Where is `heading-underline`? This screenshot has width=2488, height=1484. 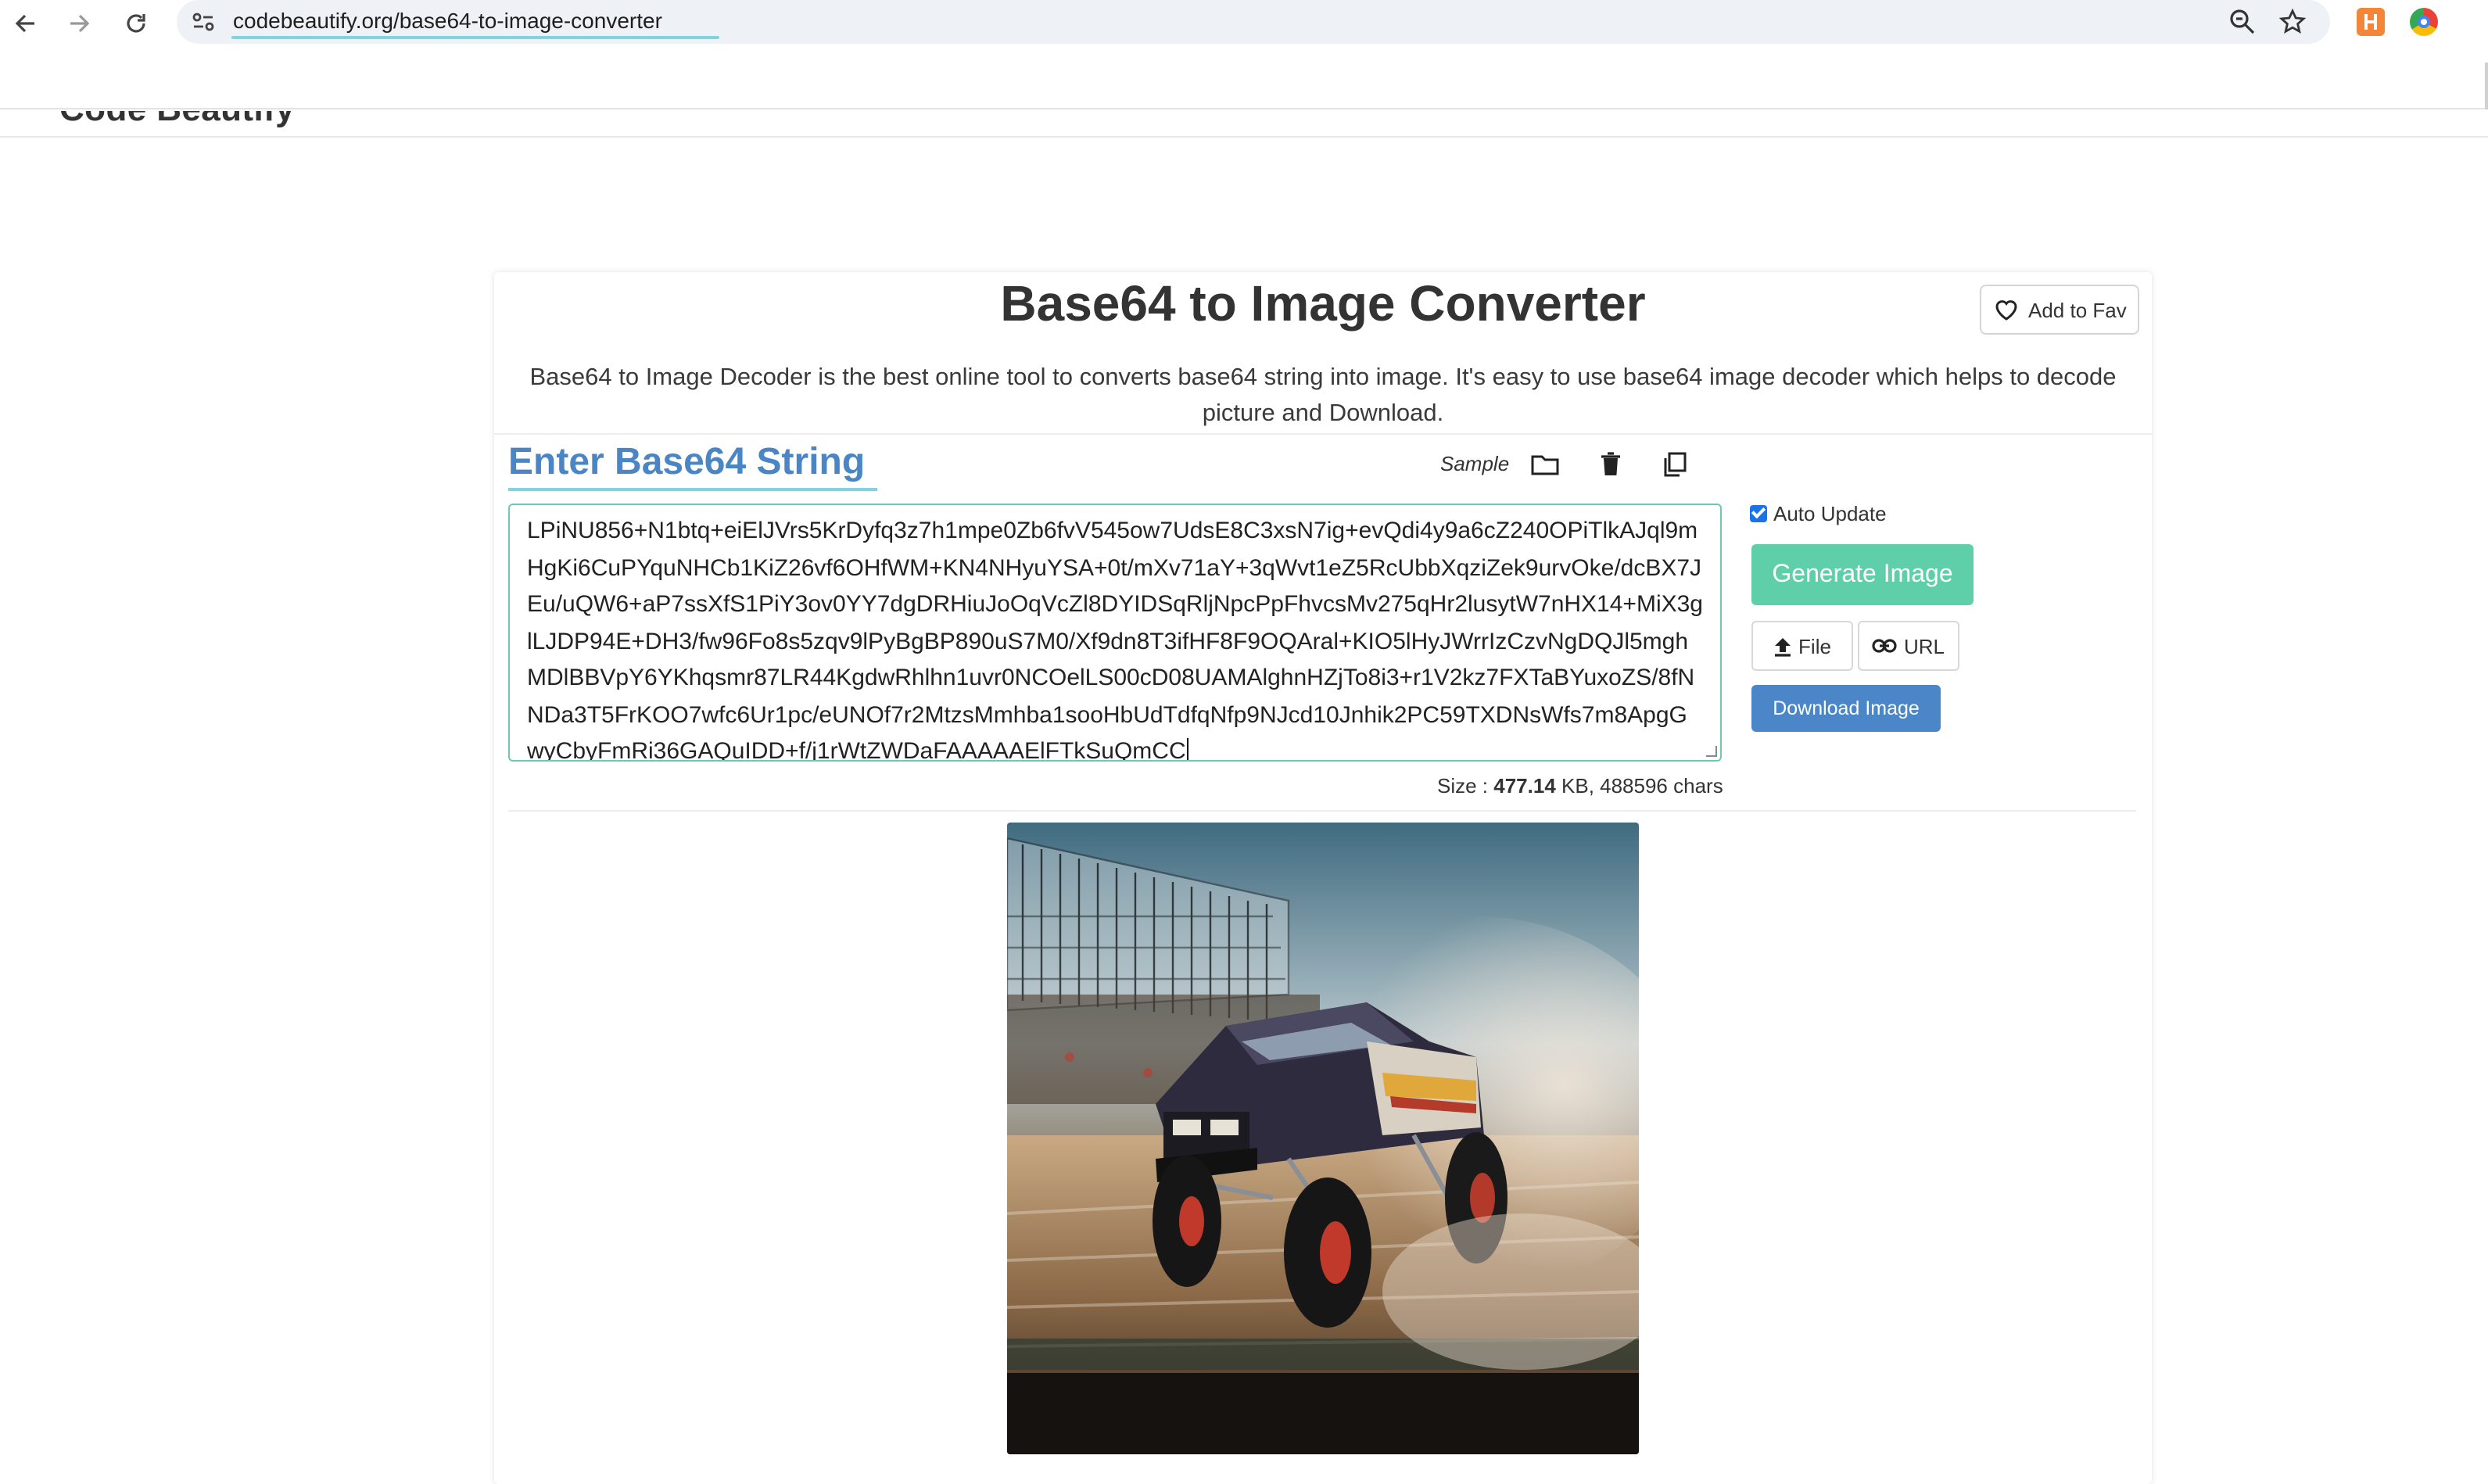 heading-underline is located at coordinates (692, 489).